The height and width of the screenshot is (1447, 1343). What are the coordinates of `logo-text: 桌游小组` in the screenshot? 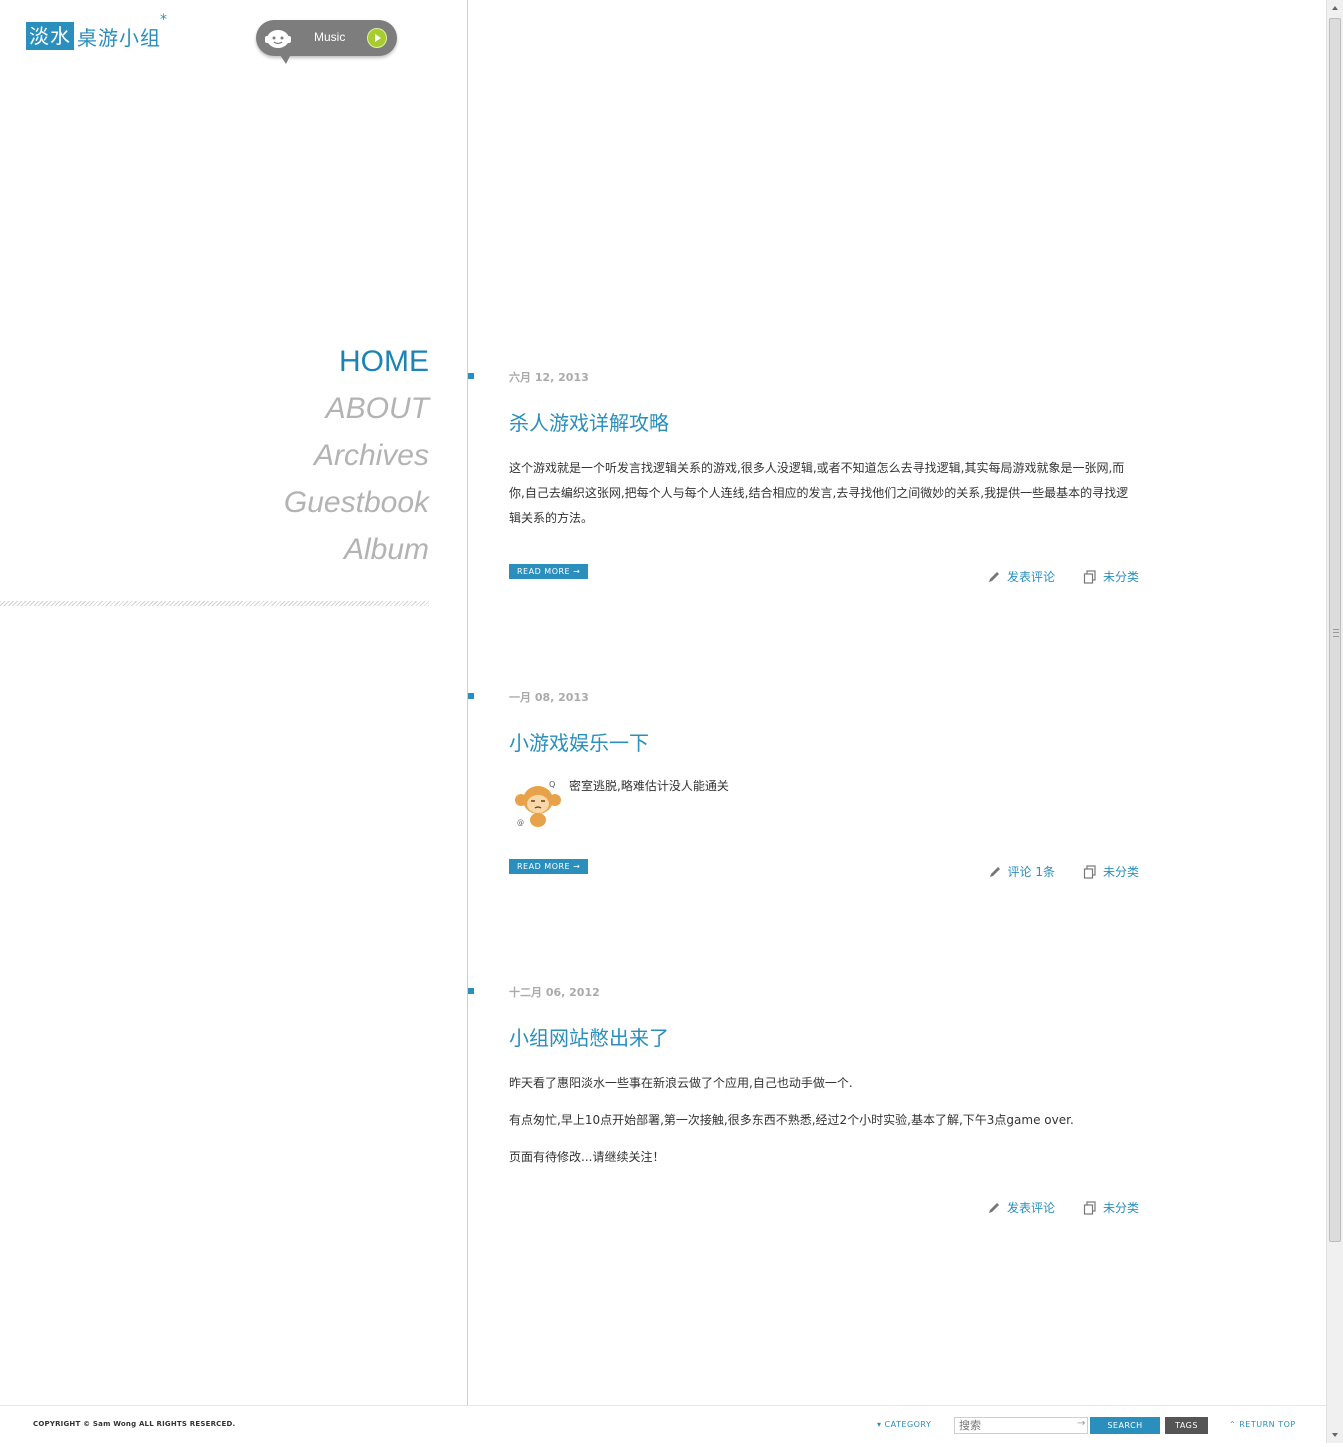 It's located at (119, 37).